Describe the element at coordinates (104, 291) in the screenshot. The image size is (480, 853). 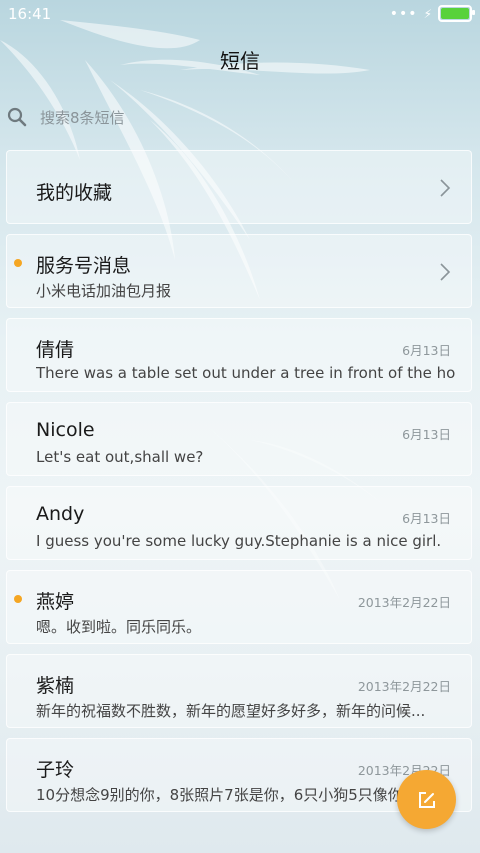
I see `conversation-preview: 小米电话加油包月报` at that location.